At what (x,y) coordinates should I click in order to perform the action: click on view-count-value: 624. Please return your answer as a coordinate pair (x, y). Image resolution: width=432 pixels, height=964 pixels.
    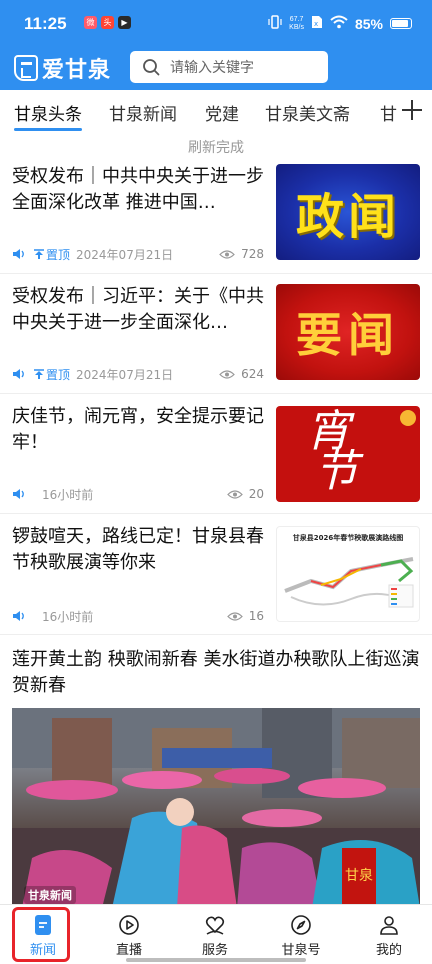
    Looking at the image, I should click on (252, 374).